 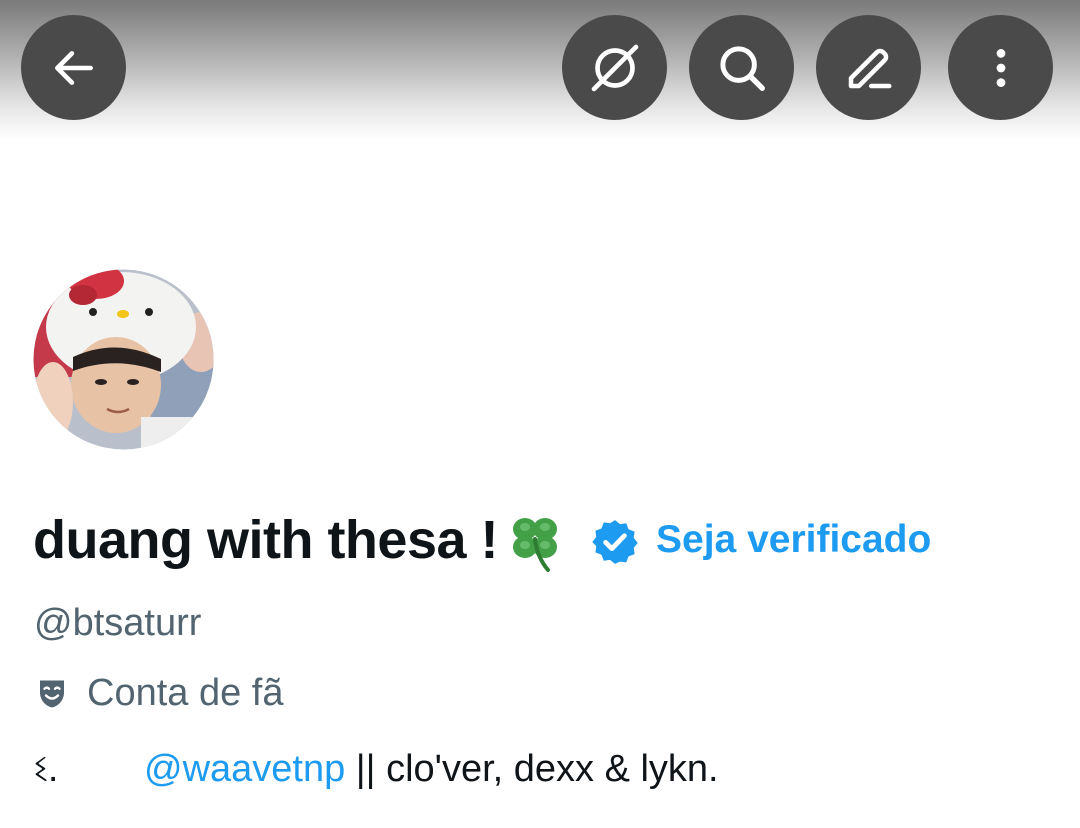 What do you see at coordinates (52, 693) in the screenshot?
I see `theater-masks-icon` at bounding box center [52, 693].